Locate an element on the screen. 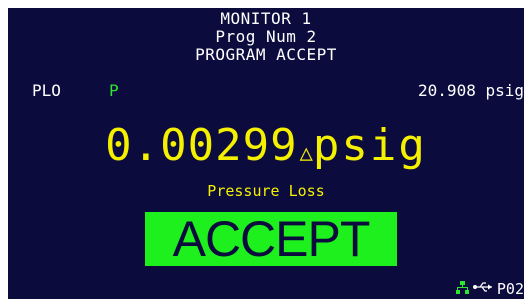  result-unit: psig is located at coordinates (369, 145).